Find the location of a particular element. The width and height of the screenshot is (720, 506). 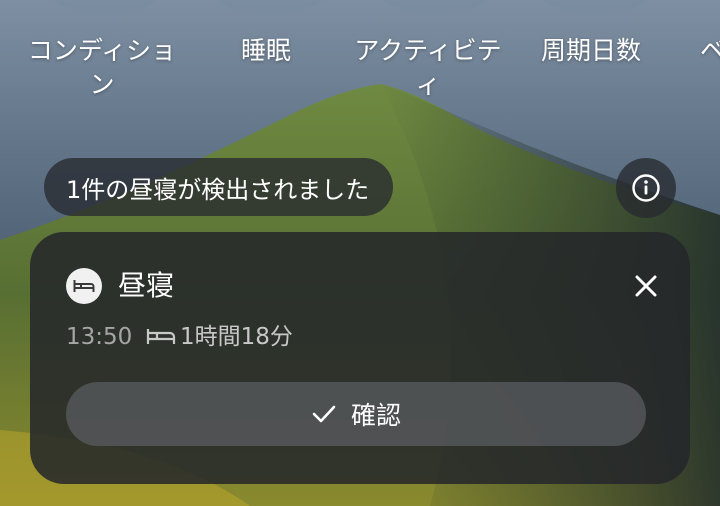

tab-partial-label: ベ is located at coordinates (710, 50).